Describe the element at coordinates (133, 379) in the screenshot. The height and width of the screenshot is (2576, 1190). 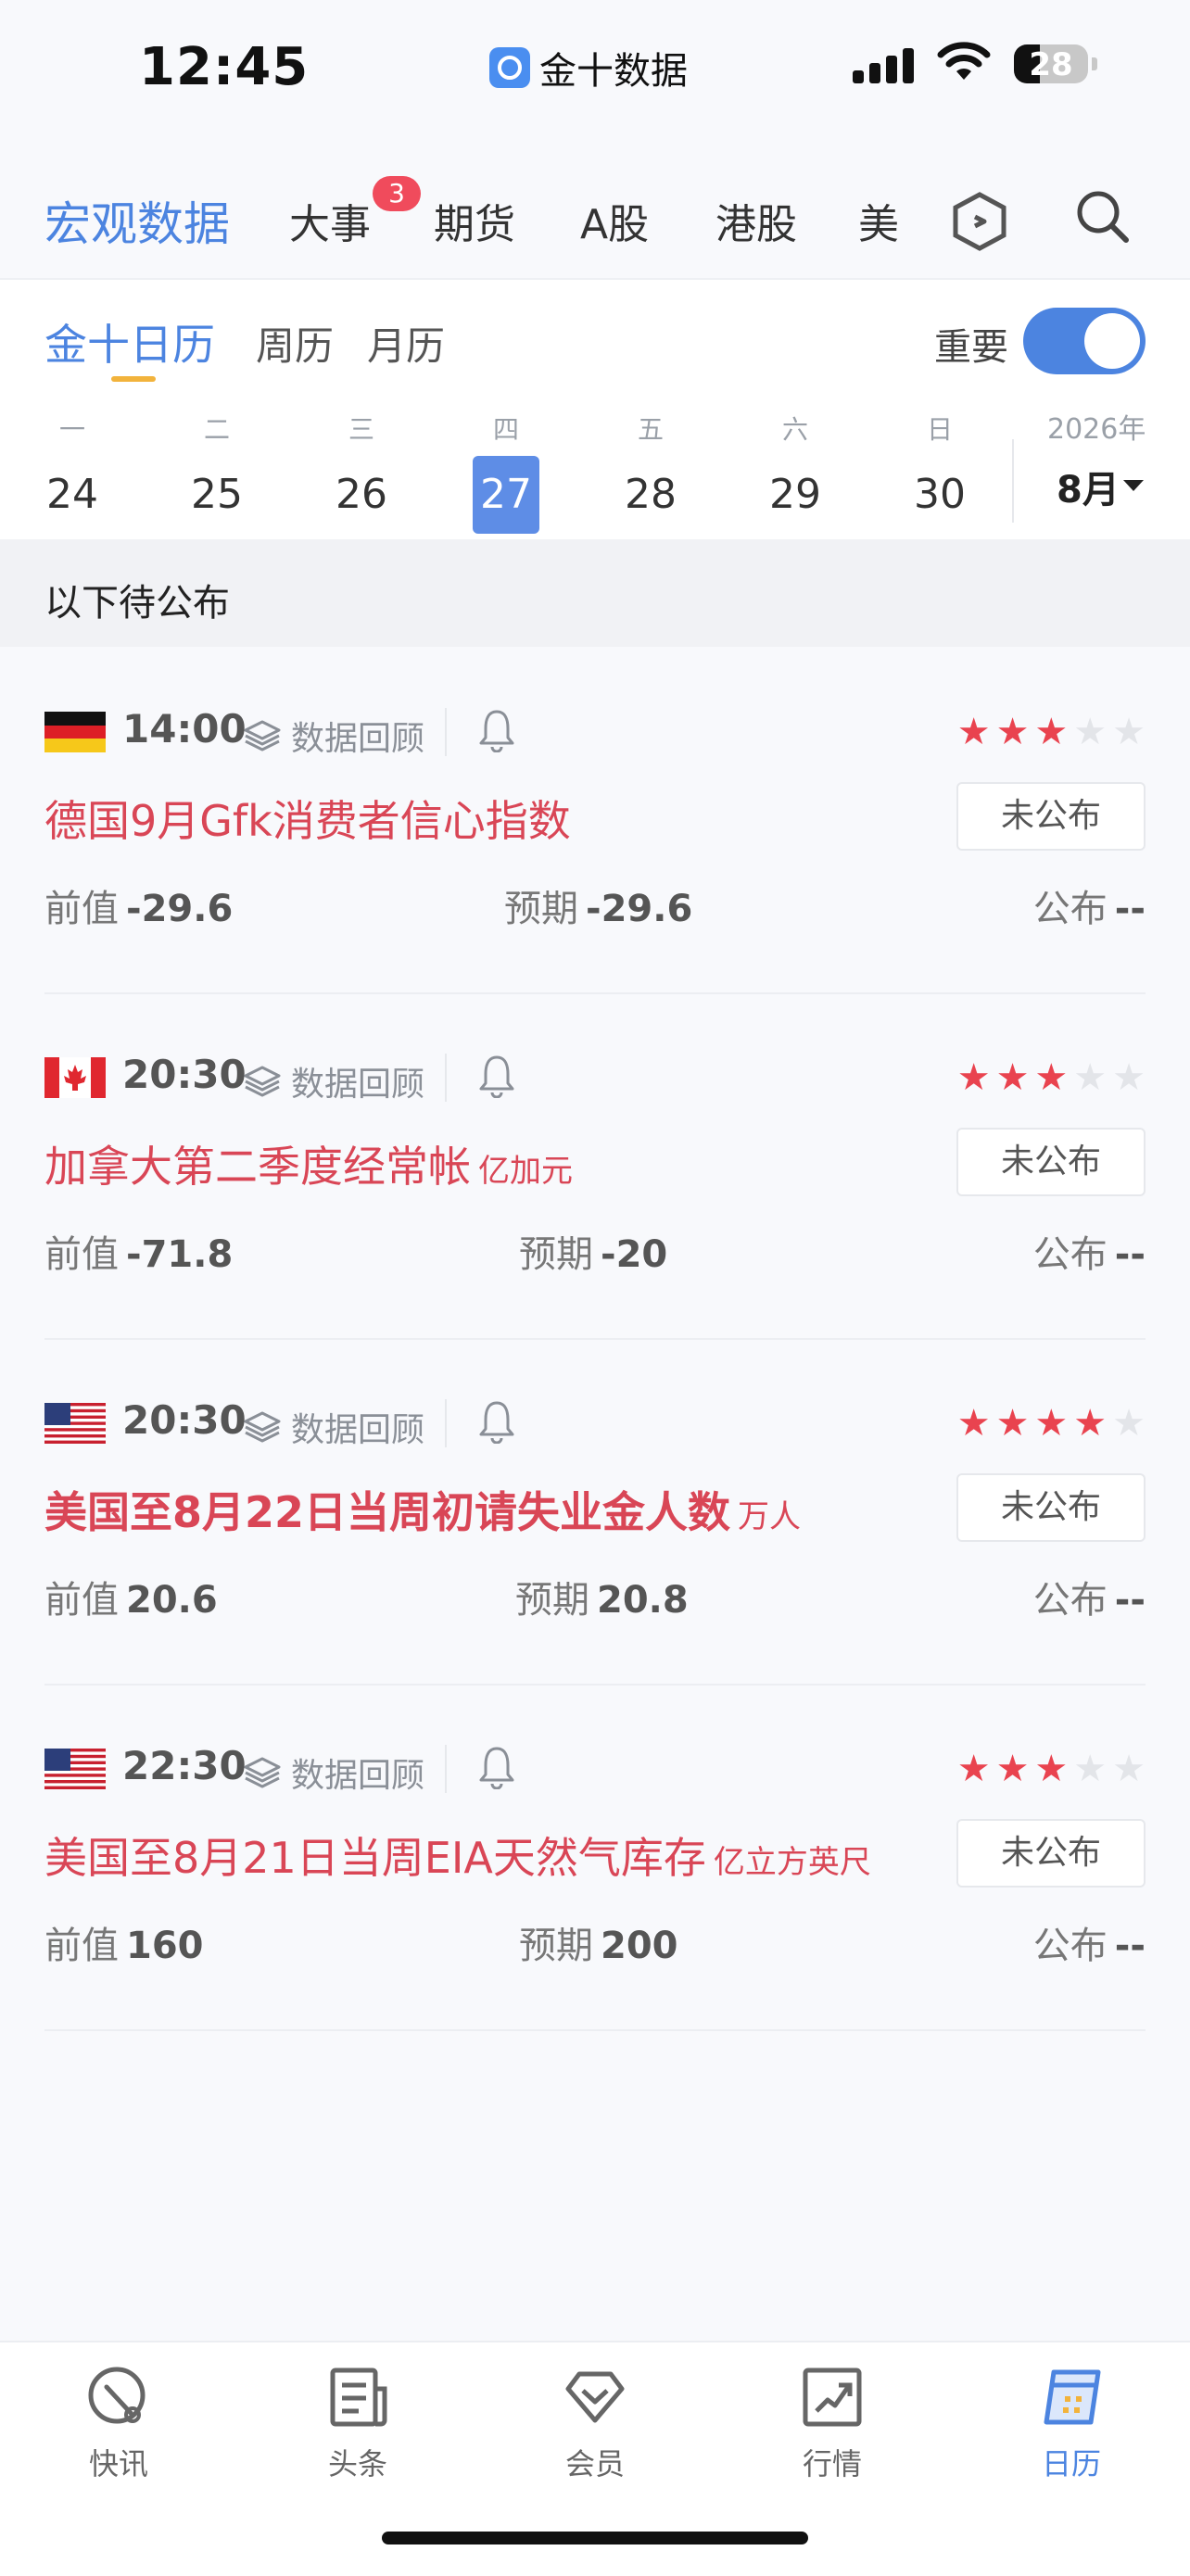
I see `active-tab-underline` at that location.